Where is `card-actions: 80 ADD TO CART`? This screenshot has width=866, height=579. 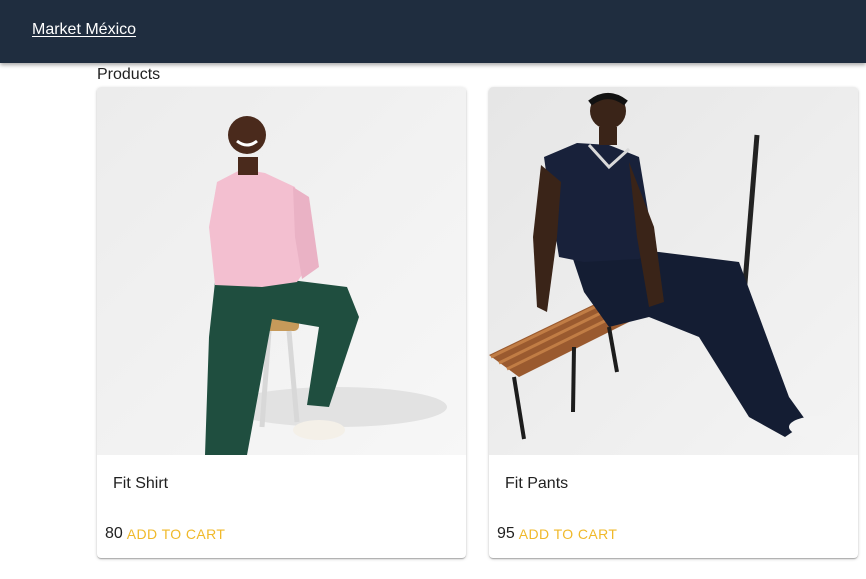
card-actions: 80 ADD TO CART is located at coordinates (165, 534).